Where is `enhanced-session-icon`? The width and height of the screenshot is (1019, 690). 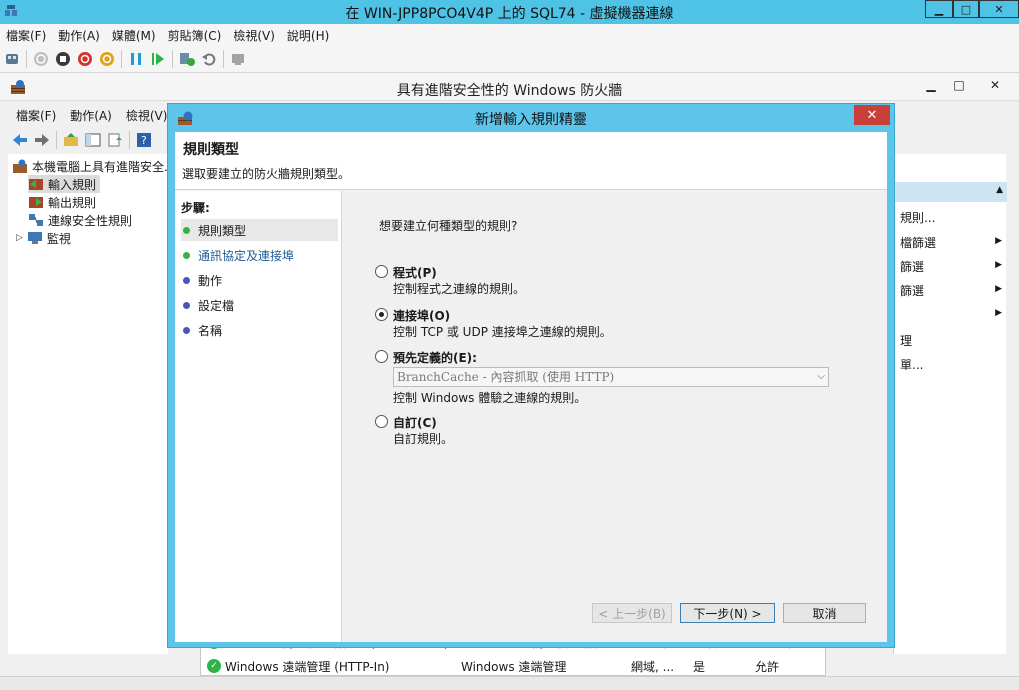 enhanced-session-icon is located at coordinates (238, 59).